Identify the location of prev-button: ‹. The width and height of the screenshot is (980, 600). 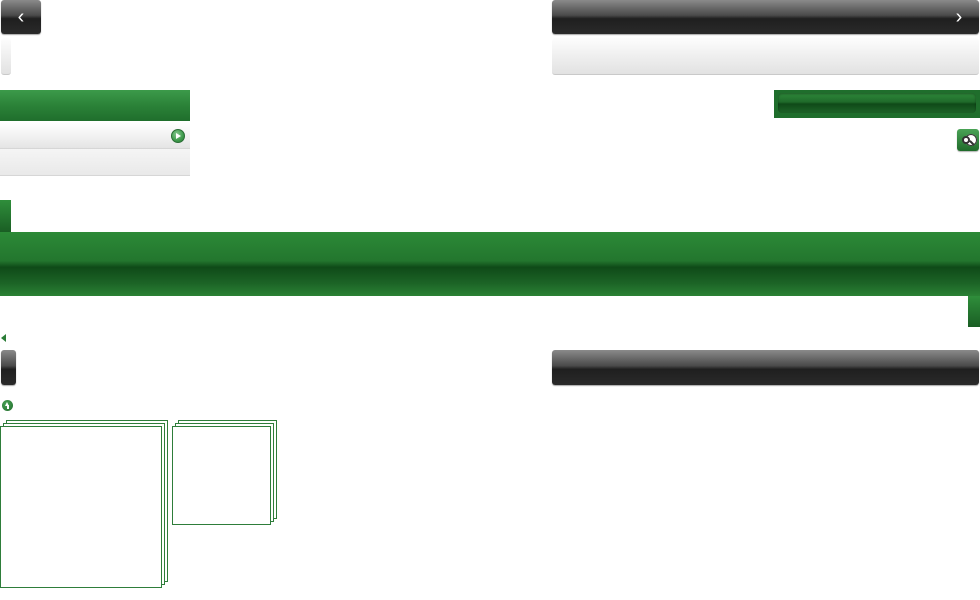
(21, 17).